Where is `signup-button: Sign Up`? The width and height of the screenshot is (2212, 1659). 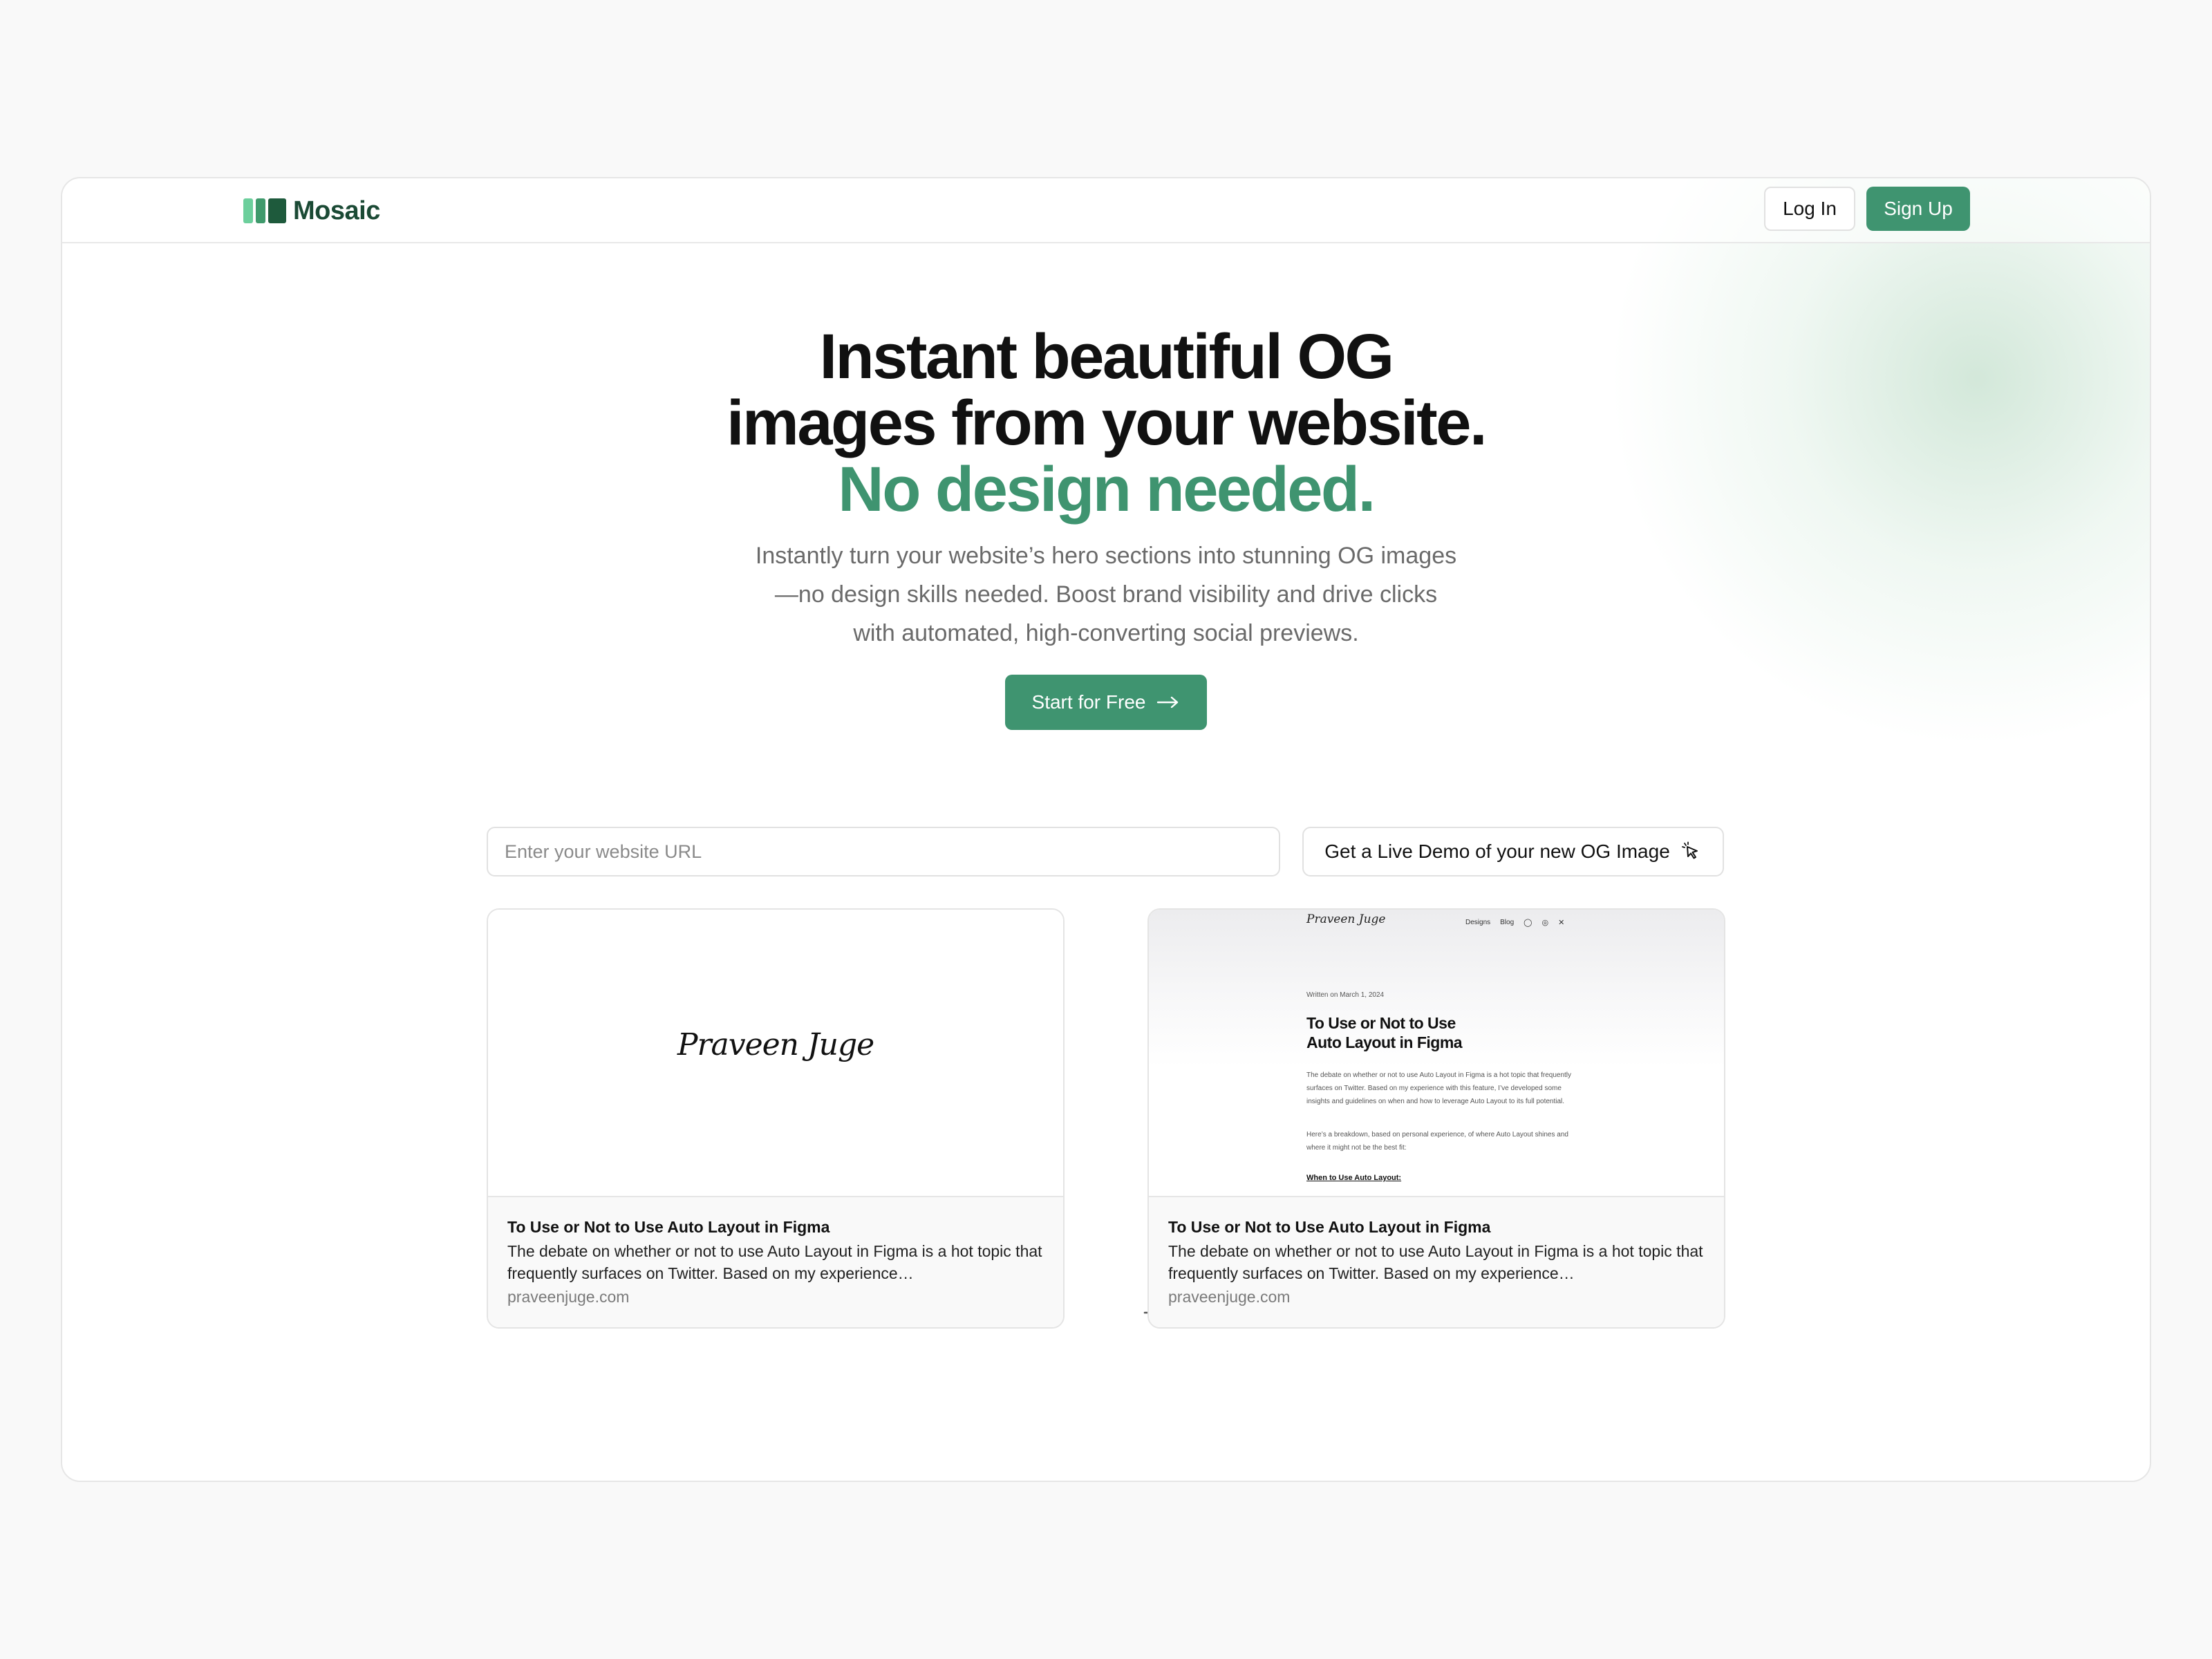
signup-button: Sign Up is located at coordinates (1918, 209).